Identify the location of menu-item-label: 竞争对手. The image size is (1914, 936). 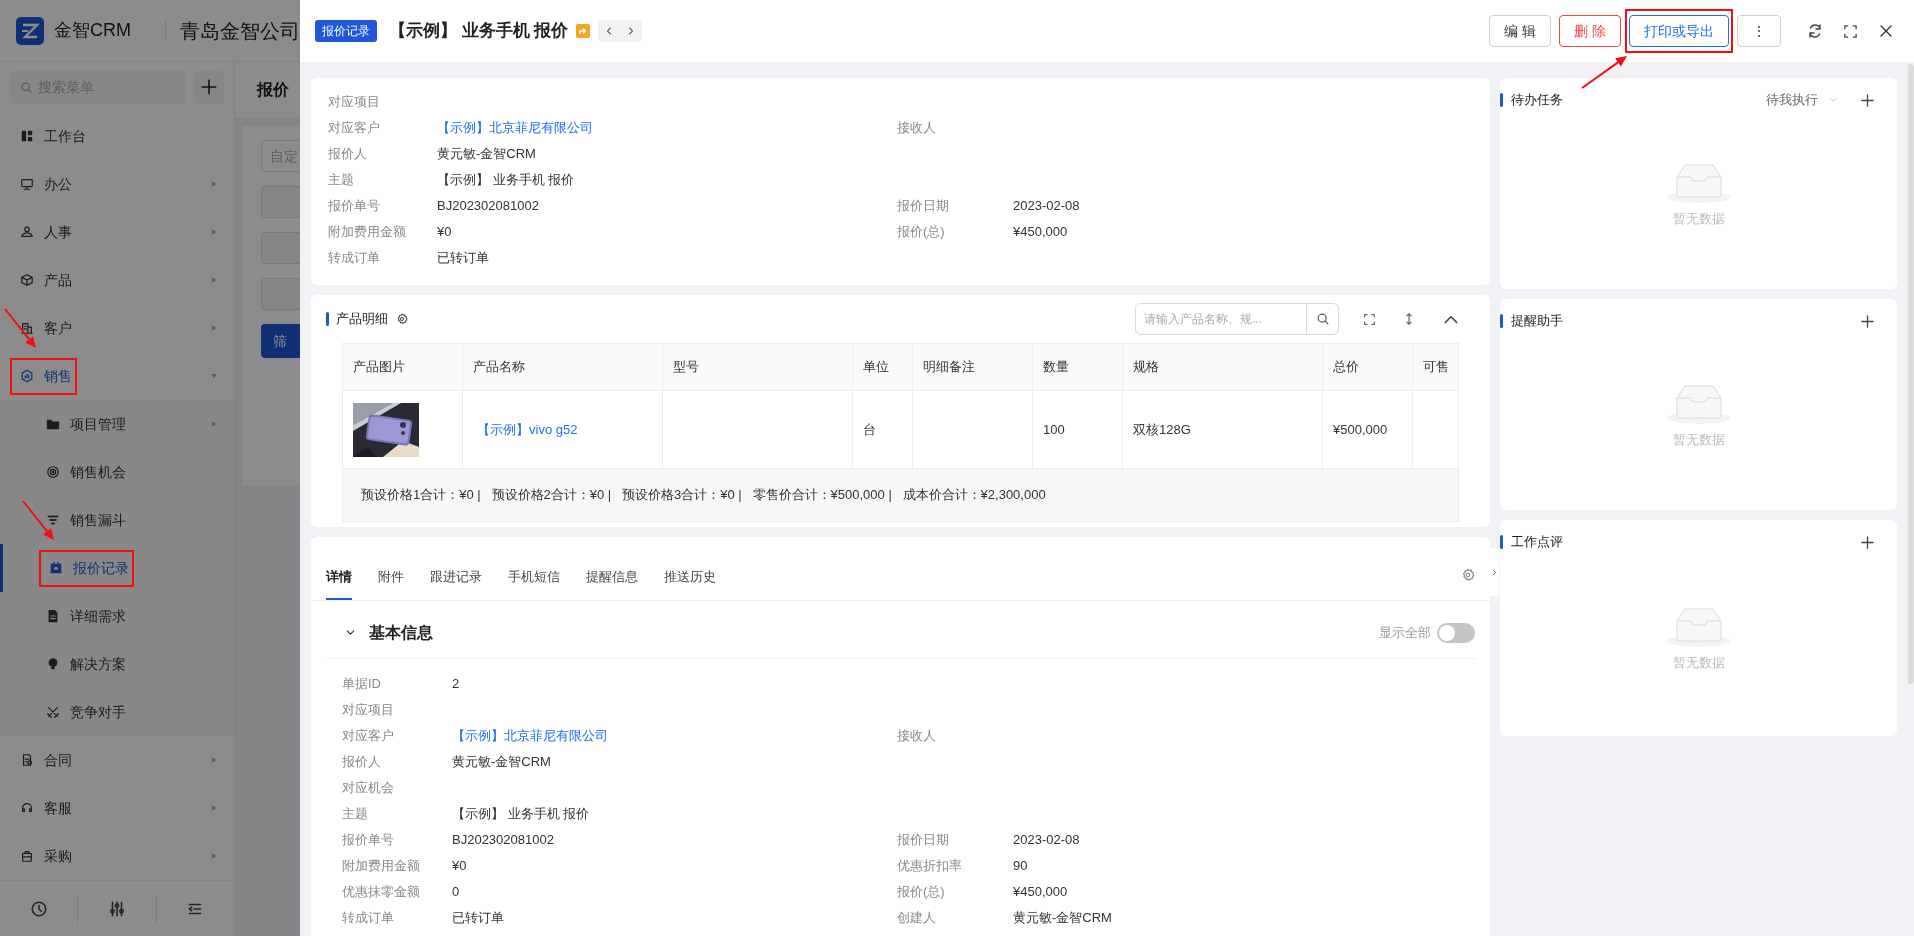
(98, 712).